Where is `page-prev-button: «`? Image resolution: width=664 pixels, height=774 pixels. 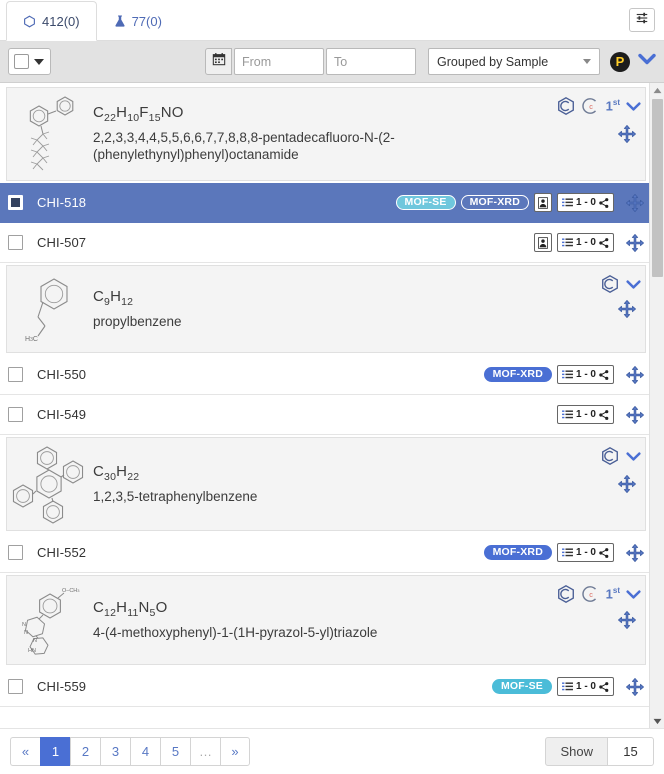 page-prev-button: « is located at coordinates (25, 751).